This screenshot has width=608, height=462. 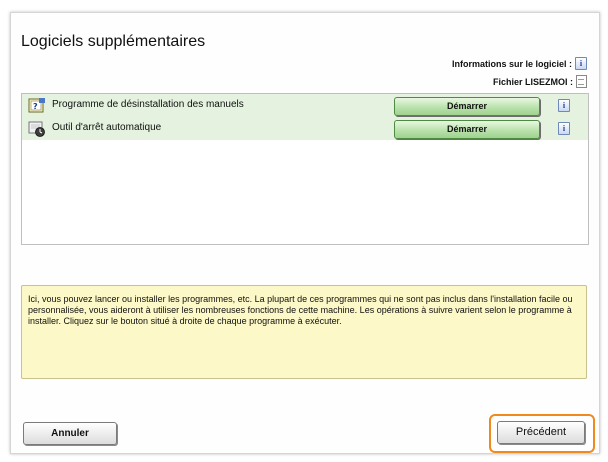 I want to click on start-auto-shutdown-button: Démarrer, so click(x=467, y=129).